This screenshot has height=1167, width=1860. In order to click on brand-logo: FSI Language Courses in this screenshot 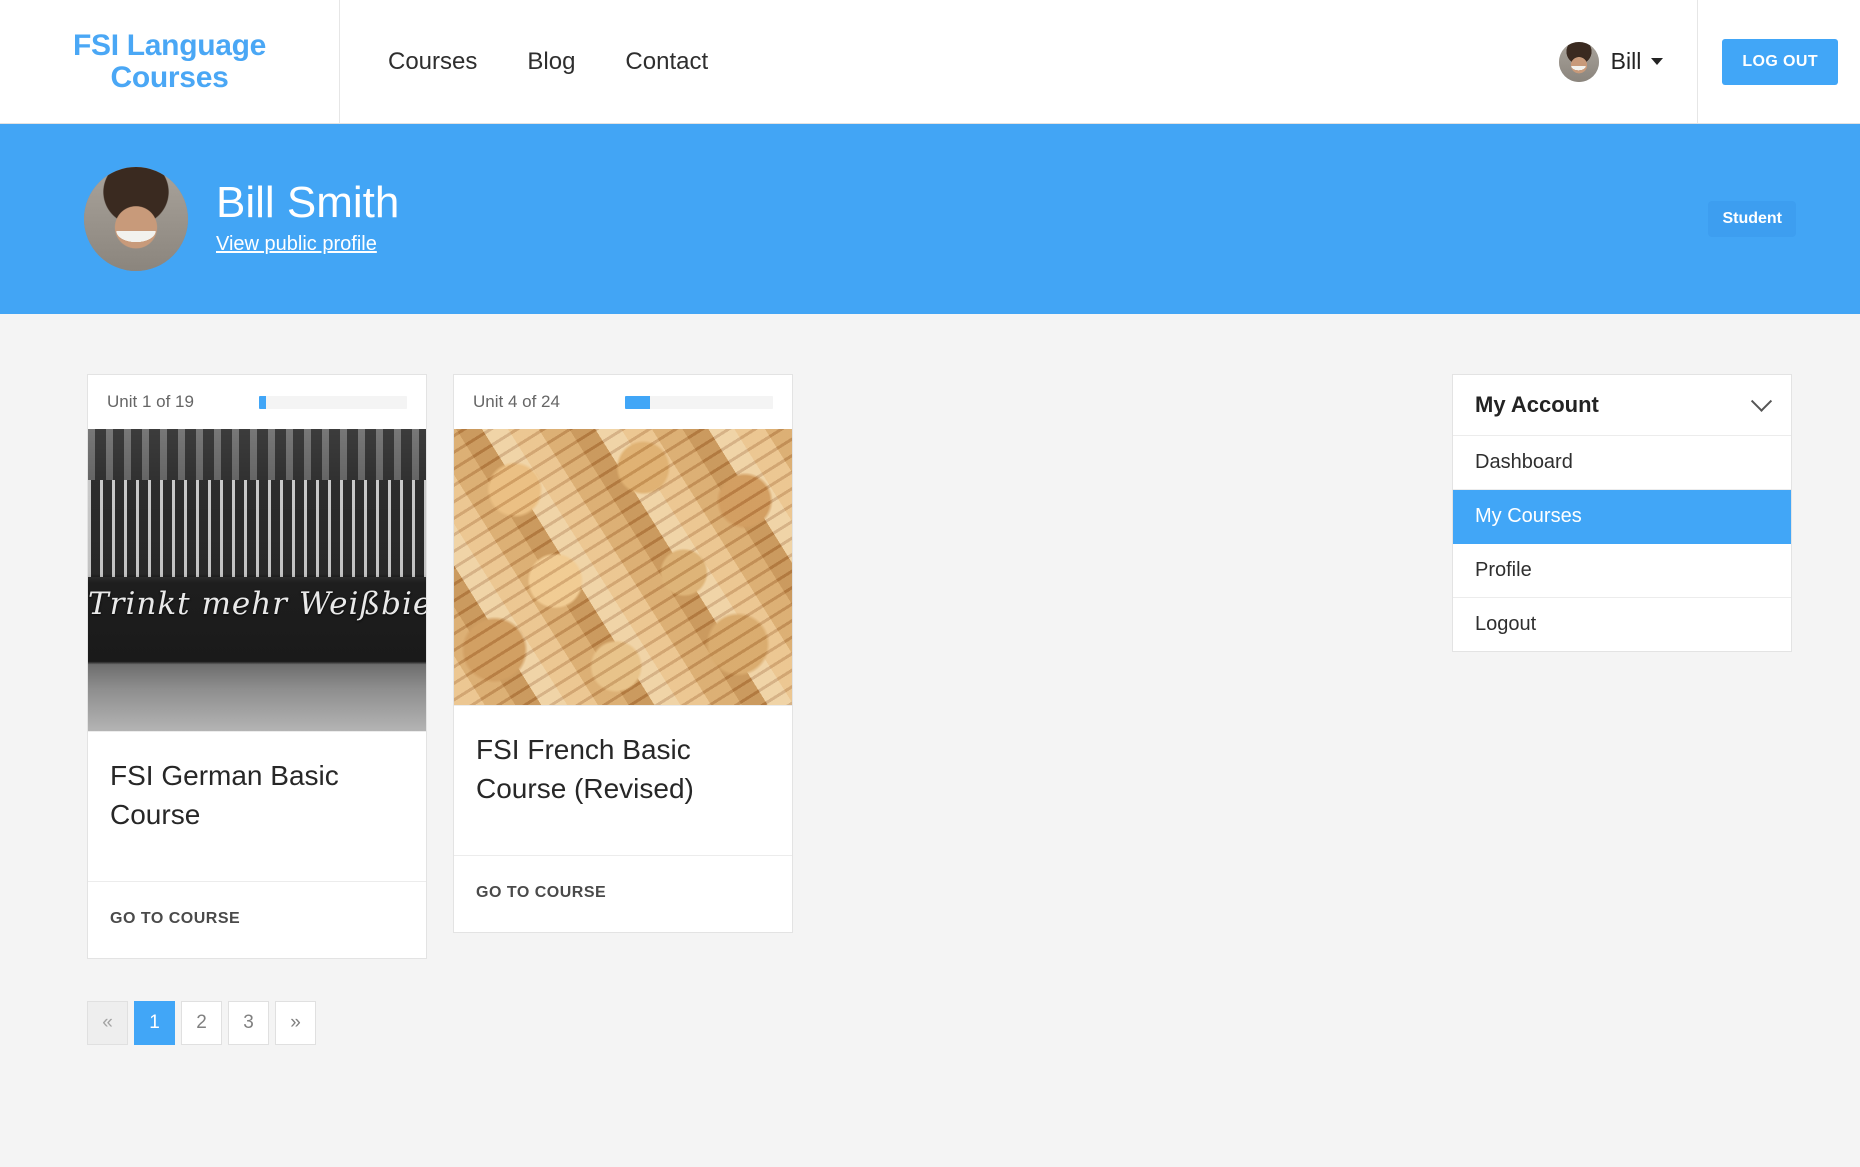, I will do `click(170, 61)`.